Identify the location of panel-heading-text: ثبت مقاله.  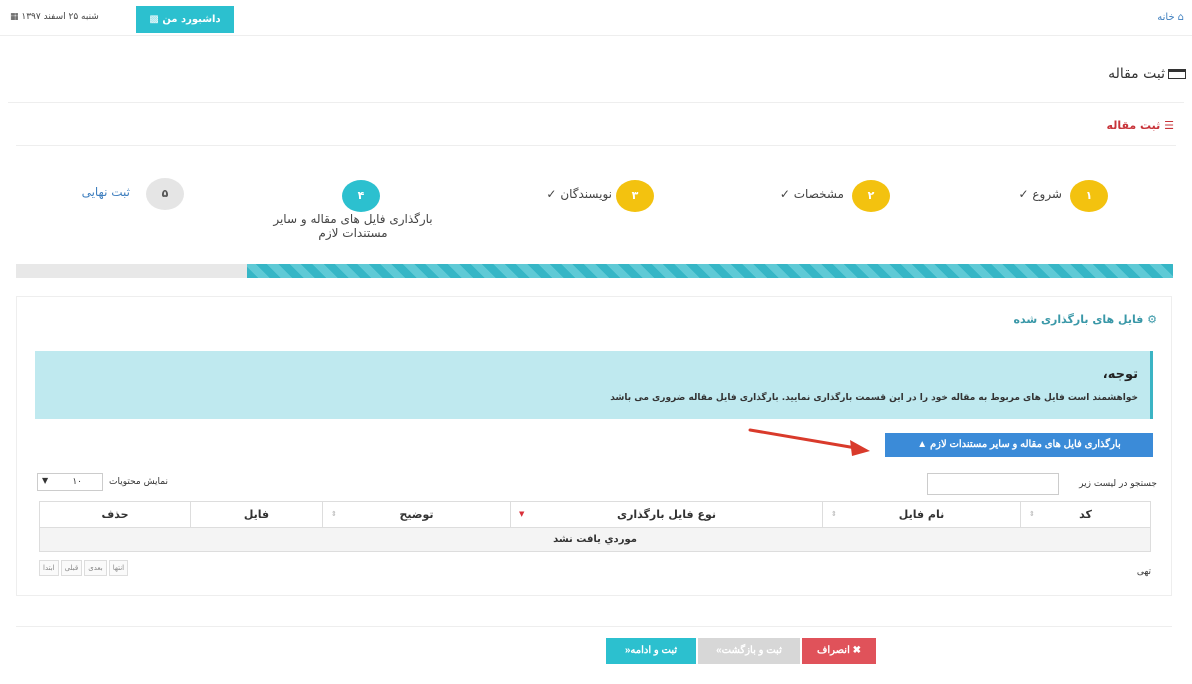
(1133, 125).